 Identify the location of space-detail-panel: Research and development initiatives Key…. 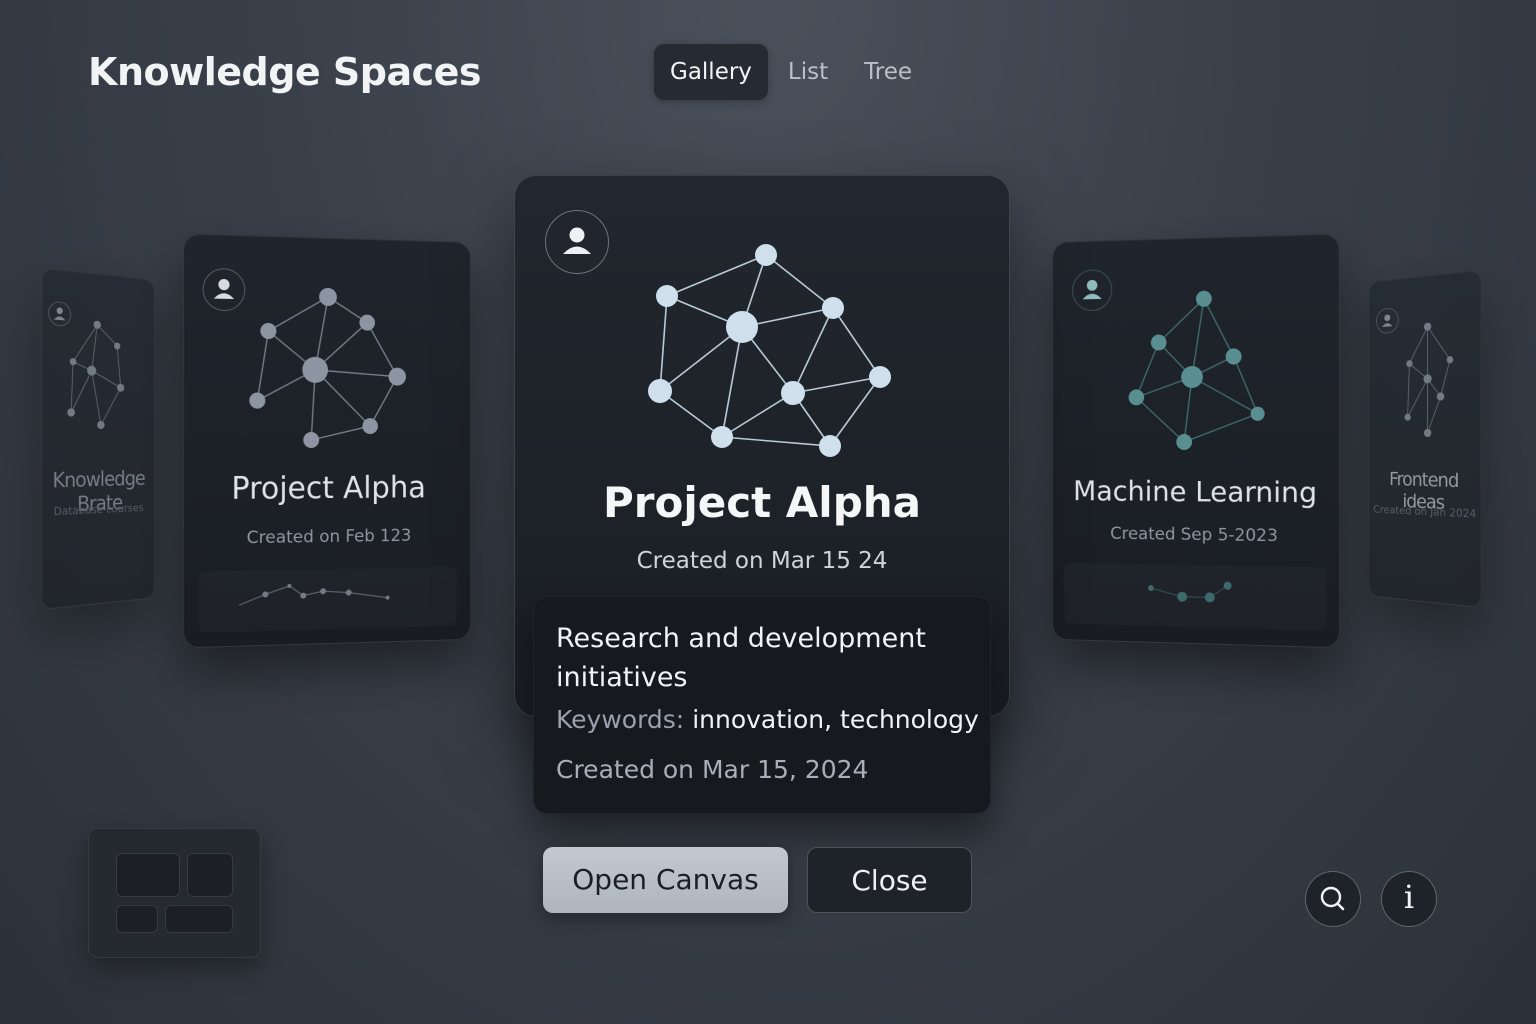
(762, 705).